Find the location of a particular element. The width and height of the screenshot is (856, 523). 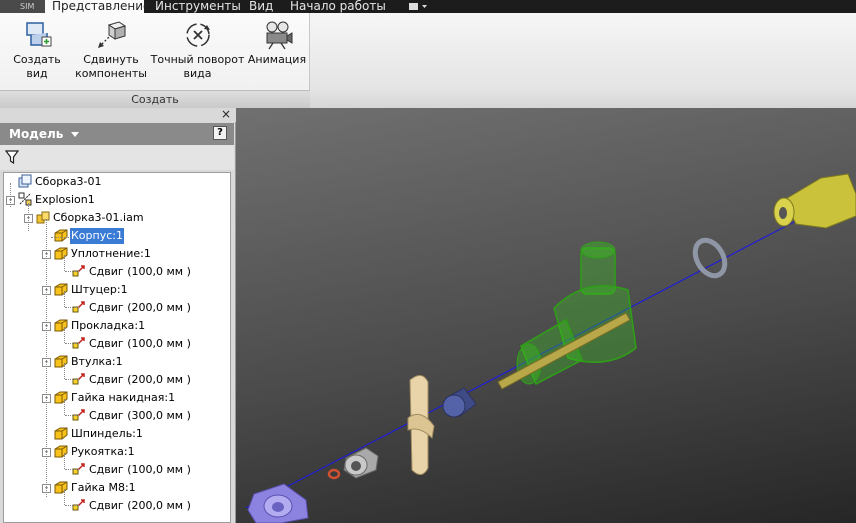

tree-item-label: Штуцер:1 is located at coordinates (99, 289).